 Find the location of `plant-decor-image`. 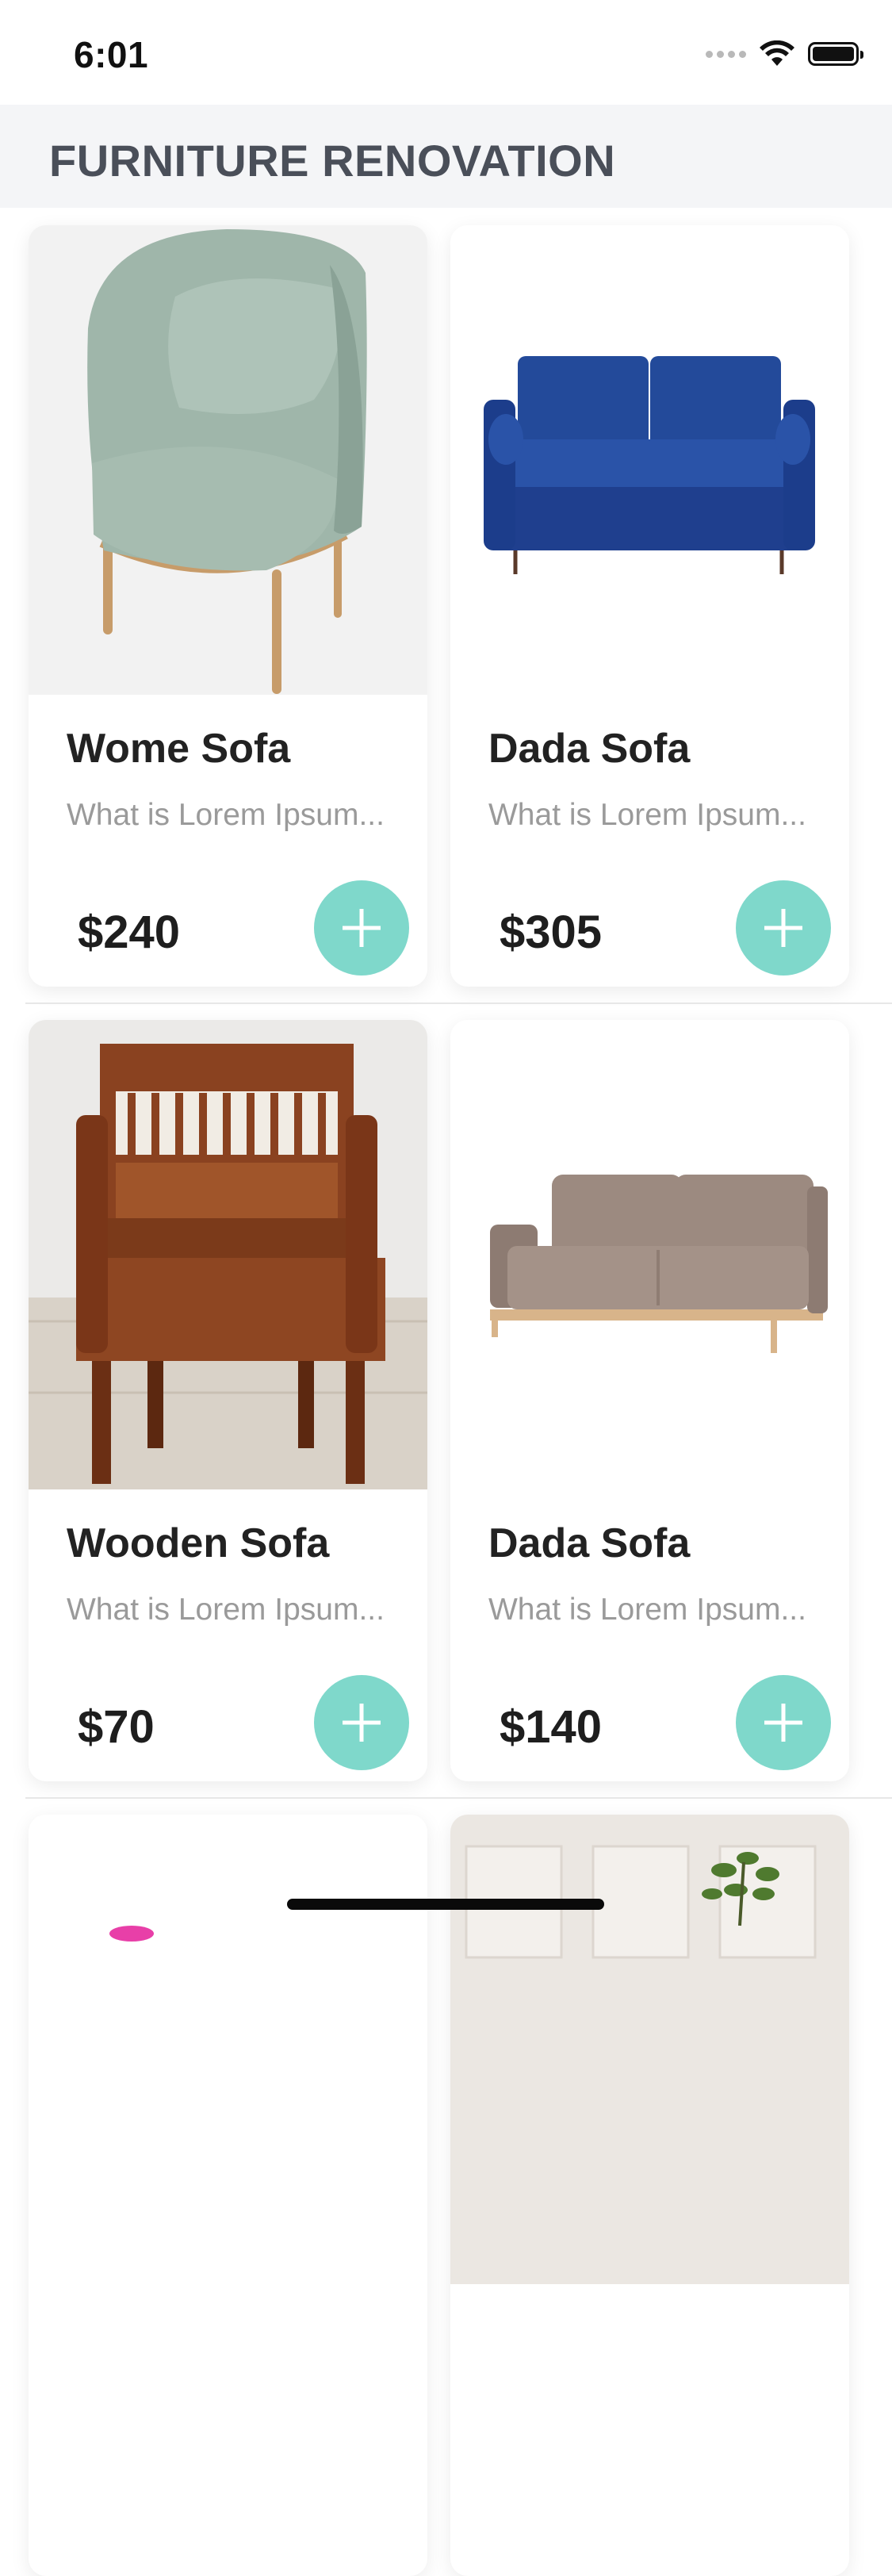

plant-decor-image is located at coordinates (649, 2049).